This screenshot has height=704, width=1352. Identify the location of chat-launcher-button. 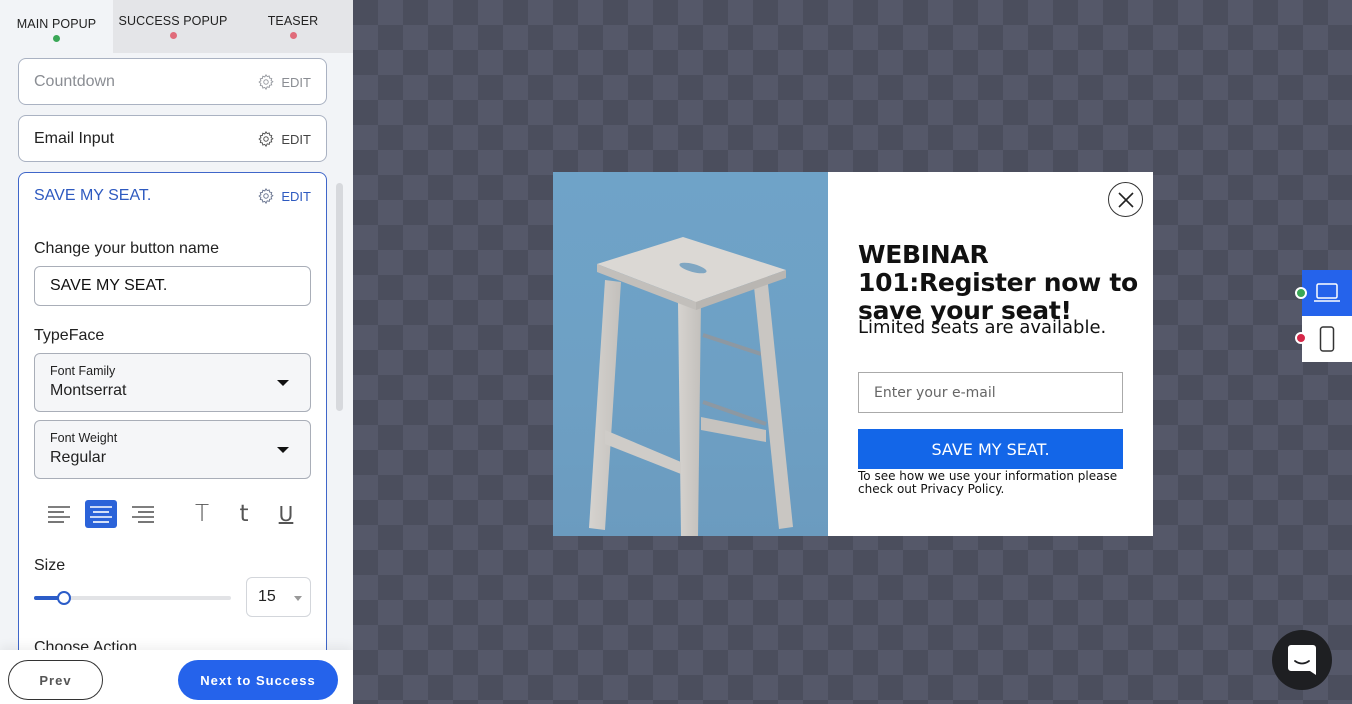
(1302, 660).